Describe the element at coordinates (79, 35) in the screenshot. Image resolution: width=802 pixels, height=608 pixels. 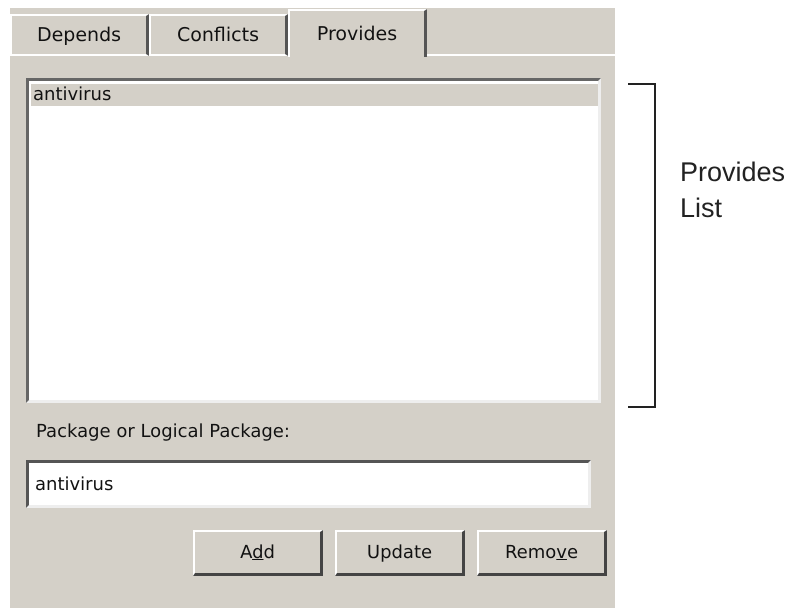
I see `tab: Depends` at that location.